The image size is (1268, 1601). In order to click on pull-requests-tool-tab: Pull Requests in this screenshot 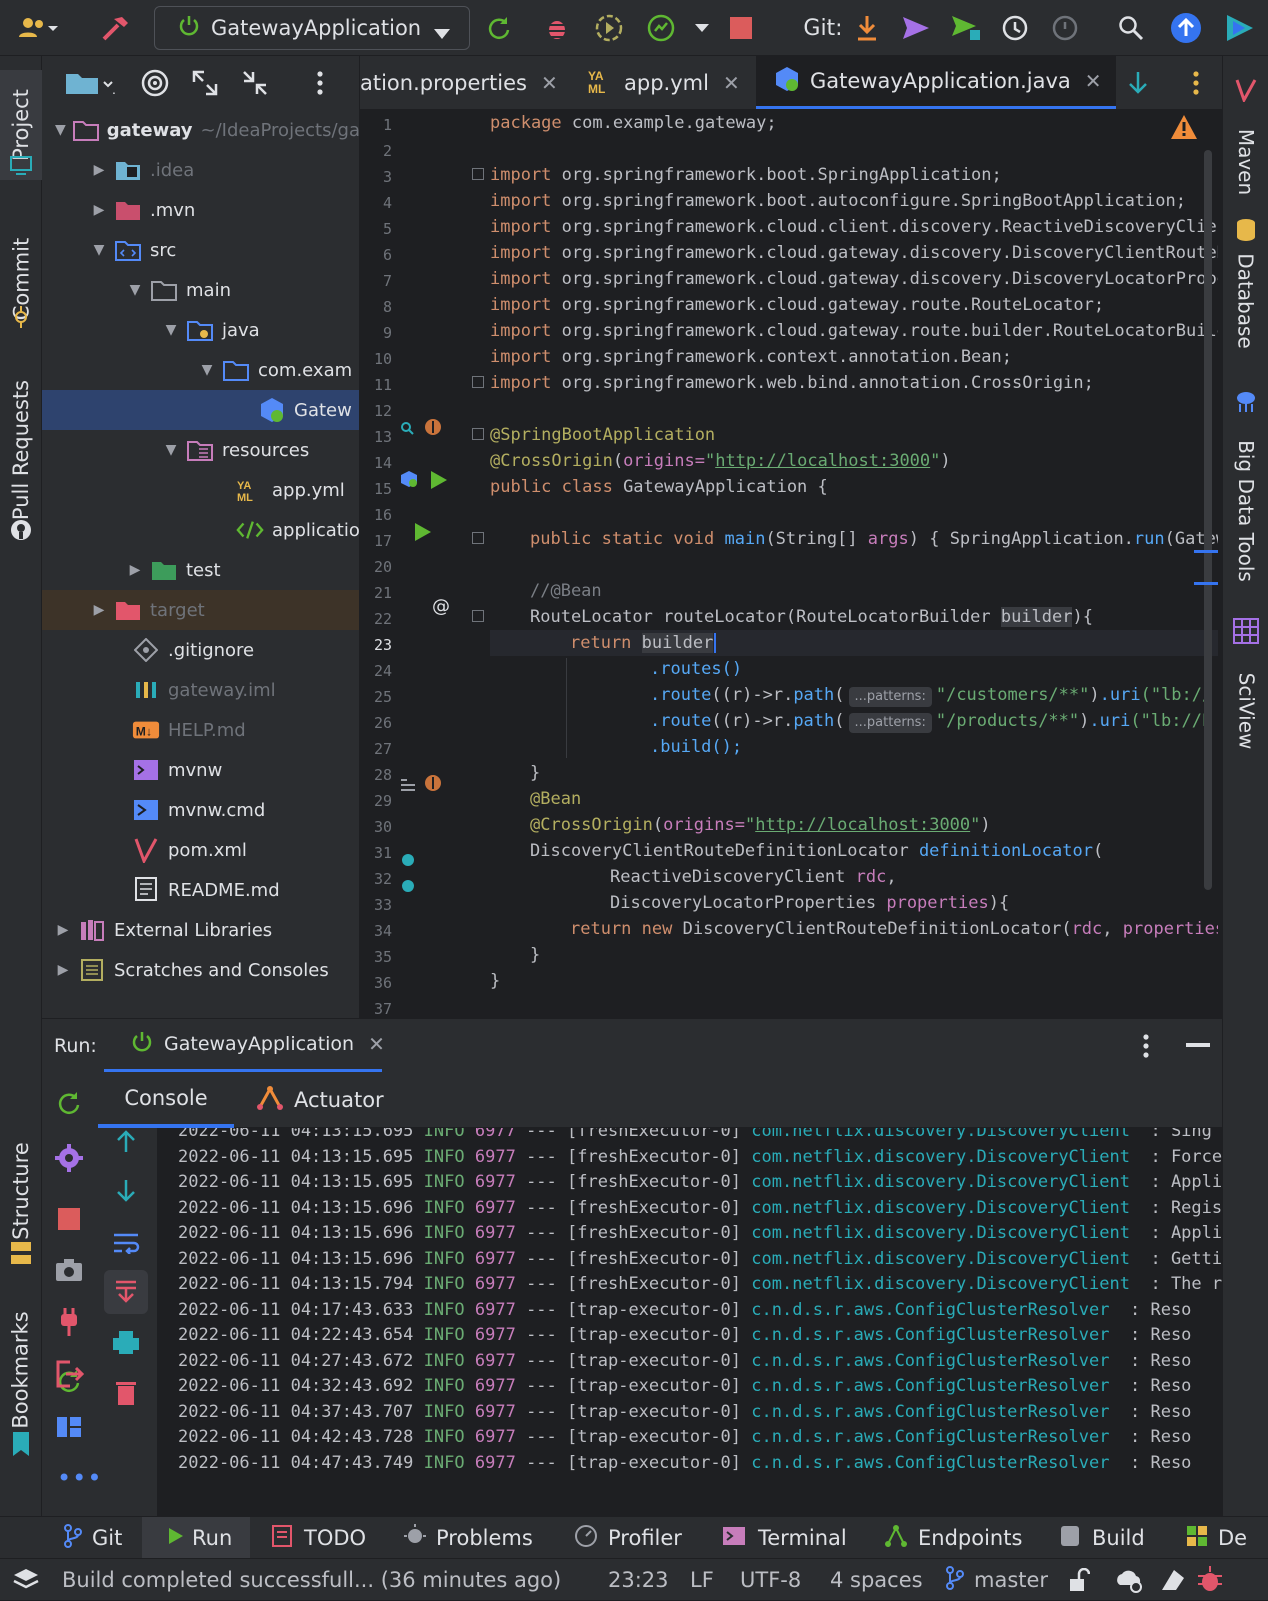, I will do `click(21, 450)`.